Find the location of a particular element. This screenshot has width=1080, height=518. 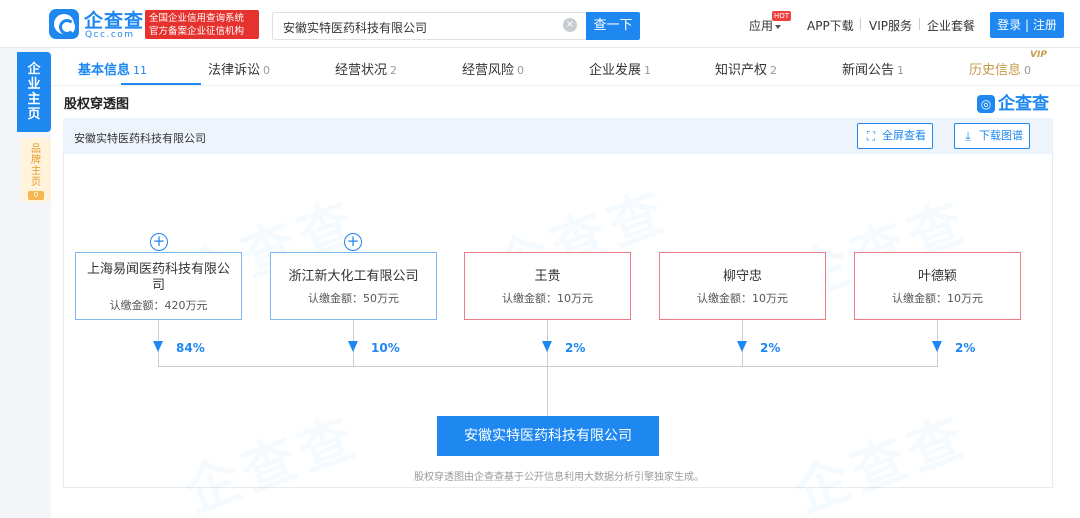

hot-badge: HOT is located at coordinates (782, 16).